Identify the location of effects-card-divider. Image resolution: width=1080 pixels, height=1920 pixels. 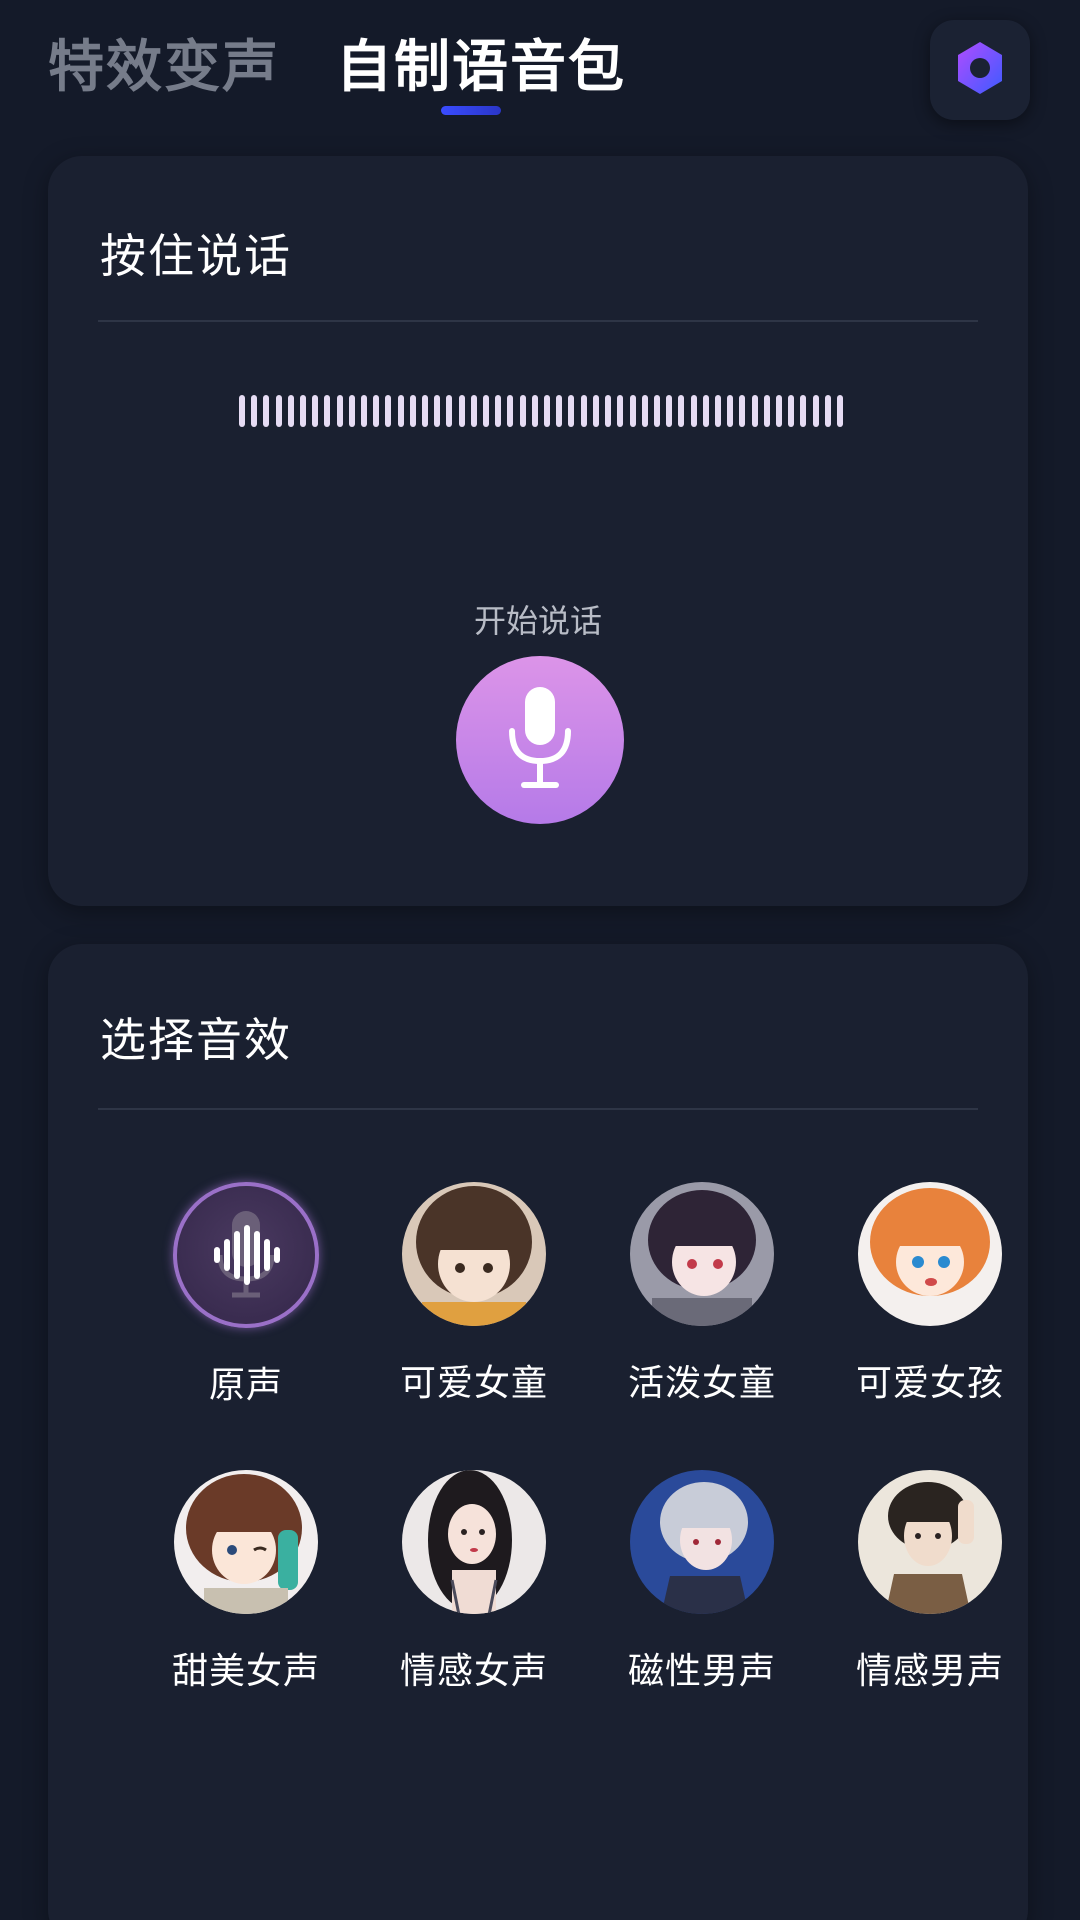
(538, 1109).